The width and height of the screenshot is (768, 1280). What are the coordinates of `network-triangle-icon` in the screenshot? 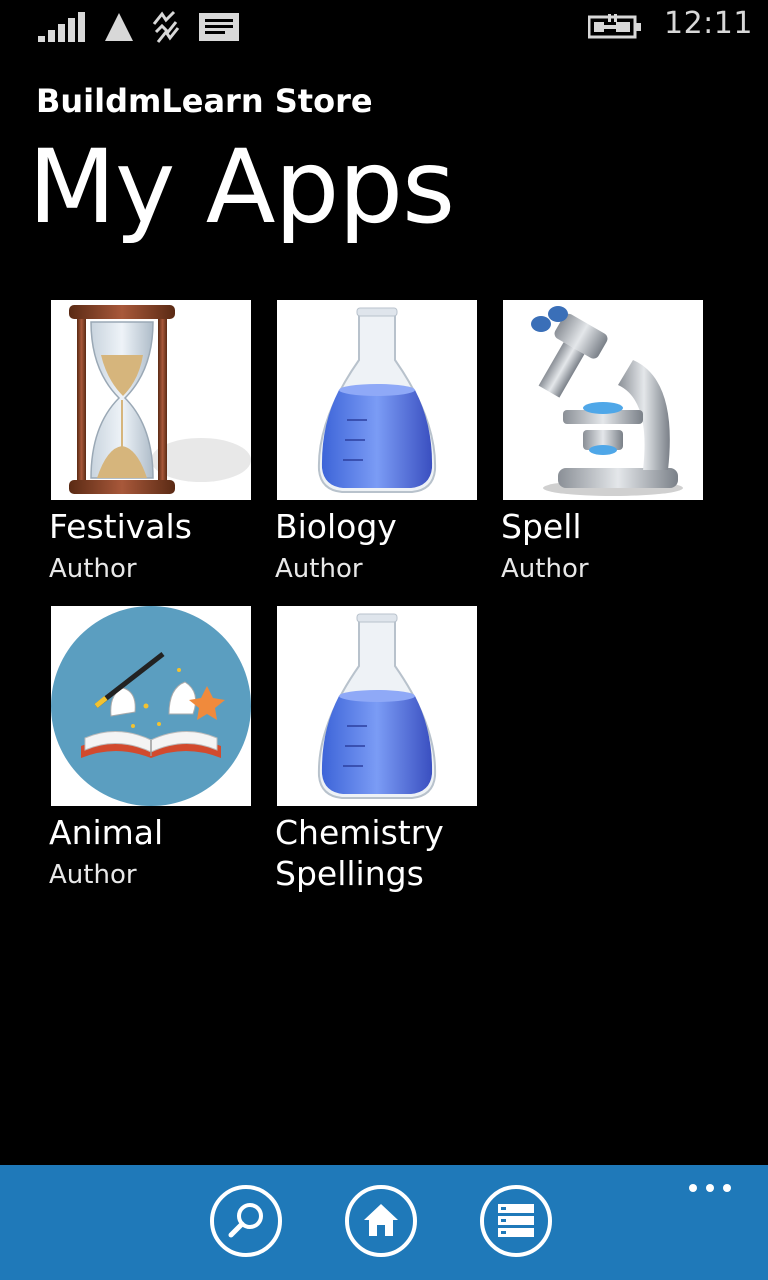 It's located at (119, 27).